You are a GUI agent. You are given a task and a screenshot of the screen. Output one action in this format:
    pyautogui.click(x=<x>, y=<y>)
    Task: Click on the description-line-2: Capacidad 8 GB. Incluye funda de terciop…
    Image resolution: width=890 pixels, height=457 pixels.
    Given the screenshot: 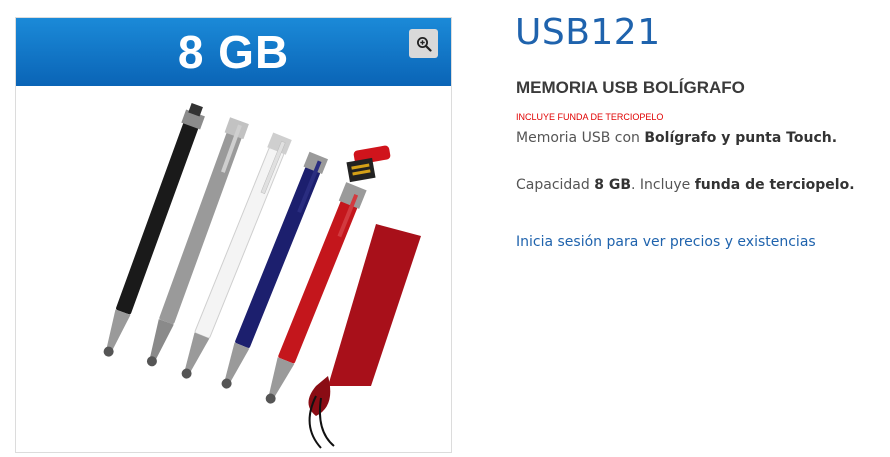 What is the action you would take?
    pyautogui.click(x=685, y=185)
    